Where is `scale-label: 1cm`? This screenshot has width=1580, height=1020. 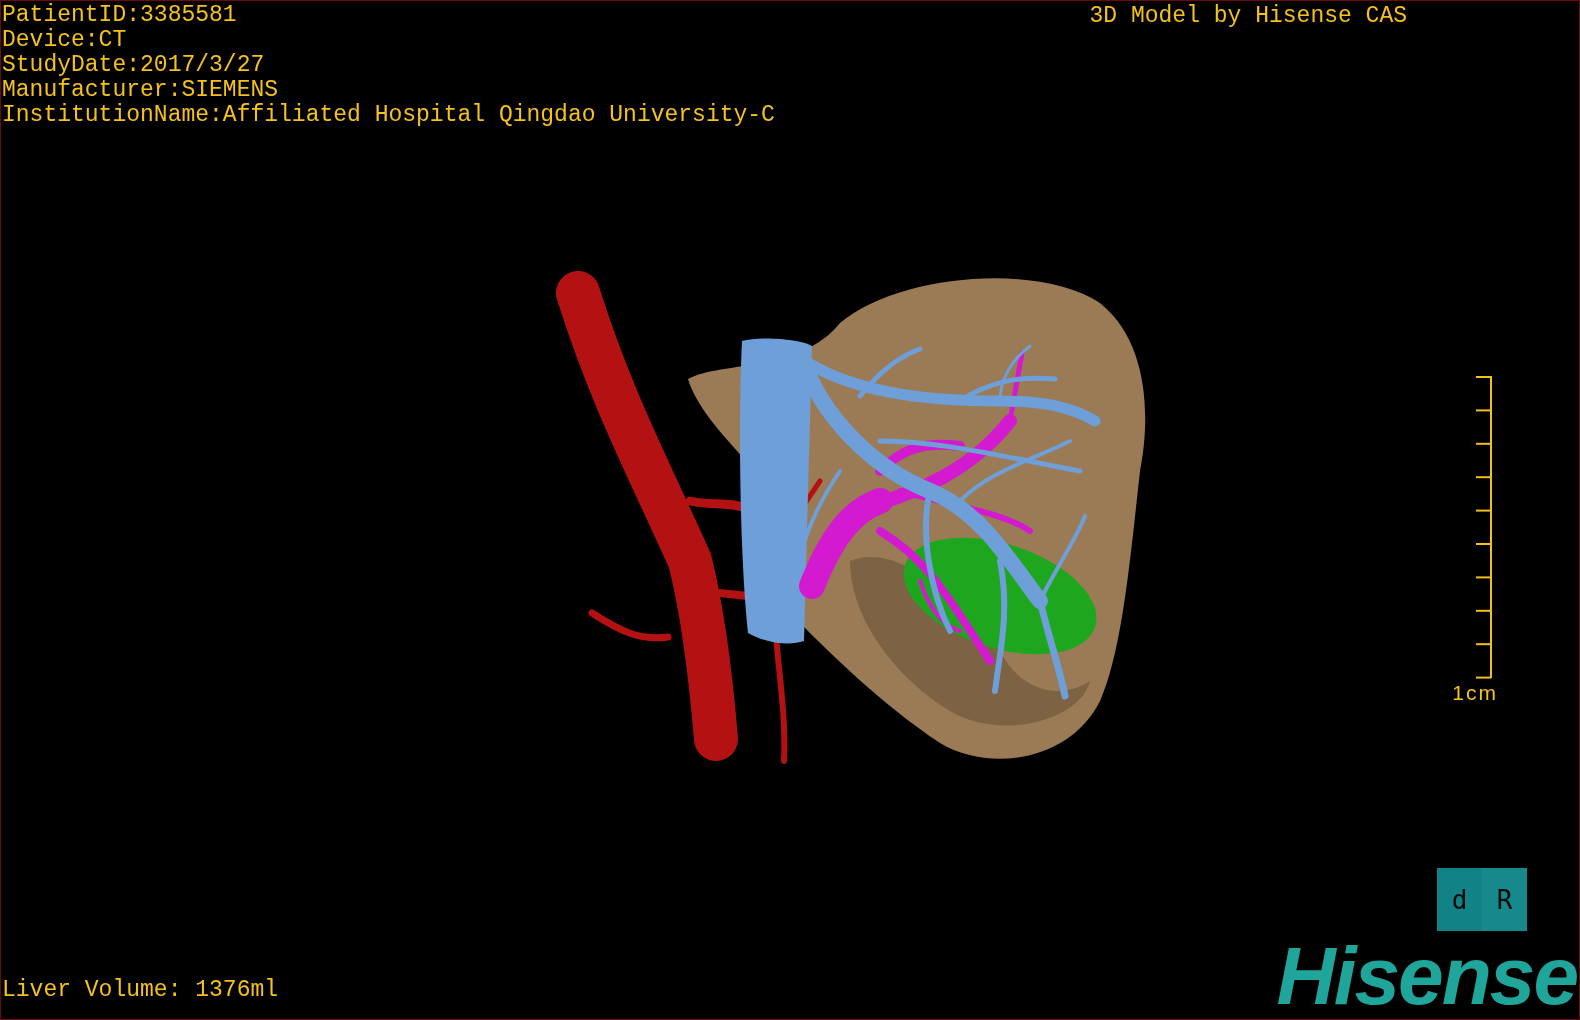
scale-label: 1cm is located at coordinates (1475, 693).